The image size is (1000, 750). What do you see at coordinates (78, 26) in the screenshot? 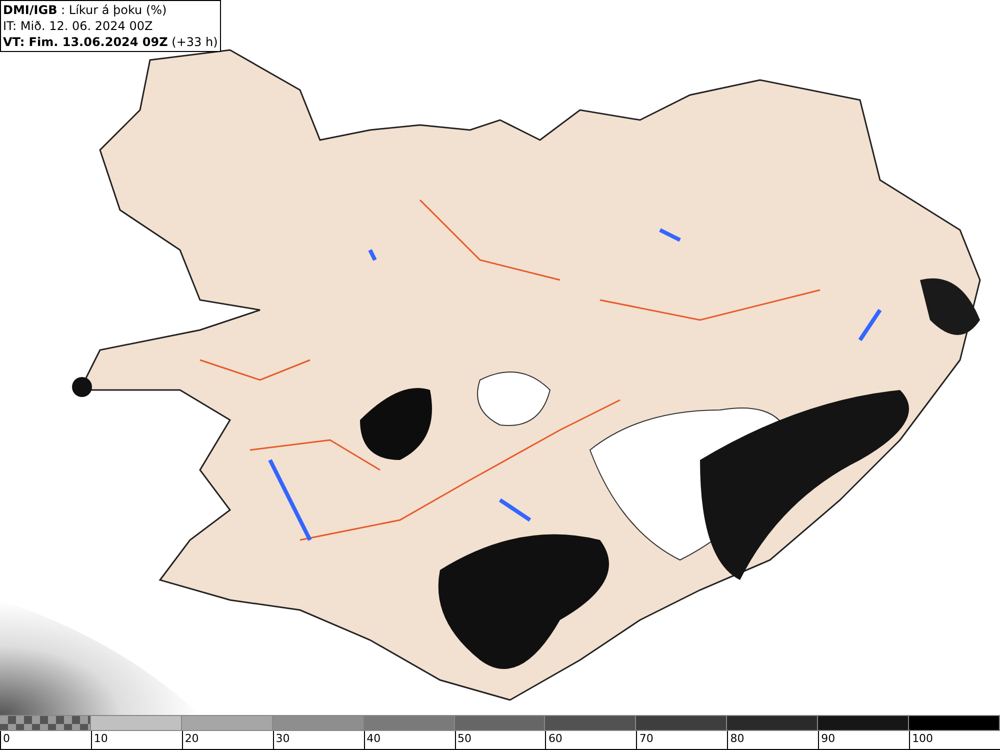
I see `issue-time: IT: Mið. 12. 06. 2024 00Z` at bounding box center [78, 26].